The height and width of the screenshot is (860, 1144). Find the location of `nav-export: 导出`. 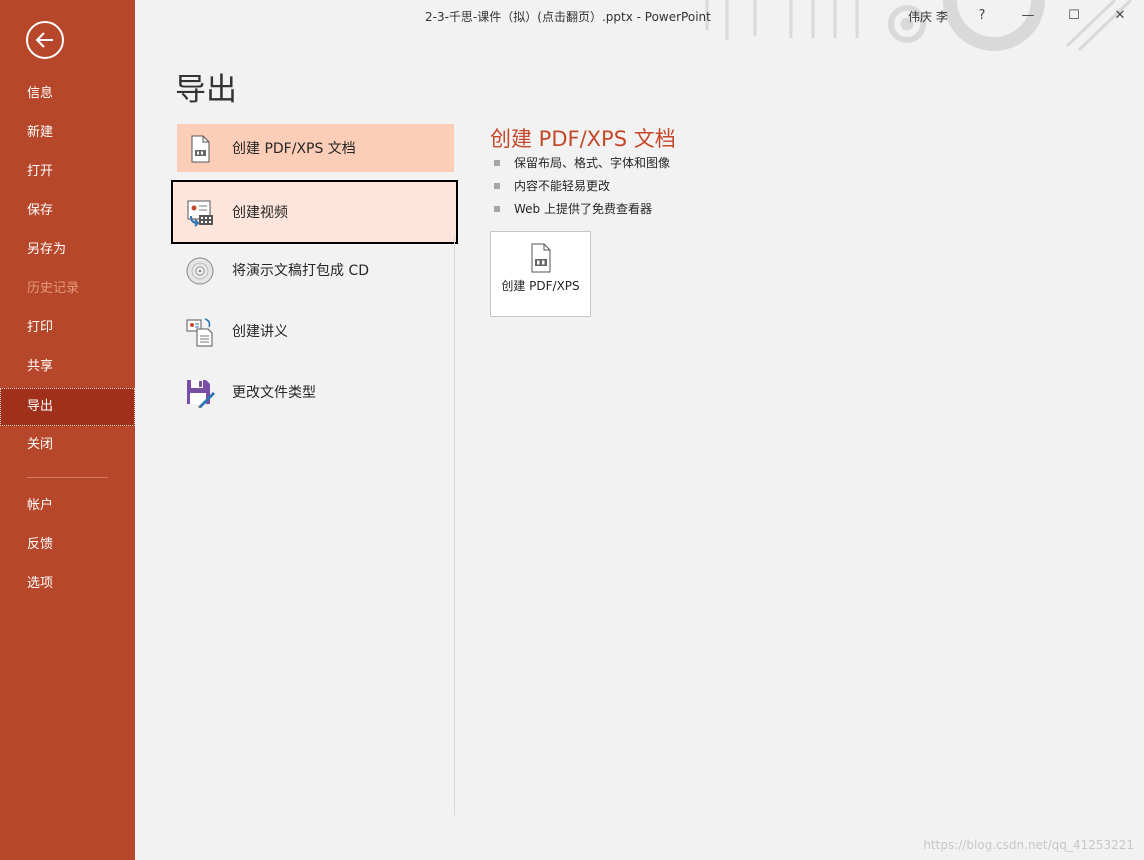

nav-export: 导出 is located at coordinates (67, 407).